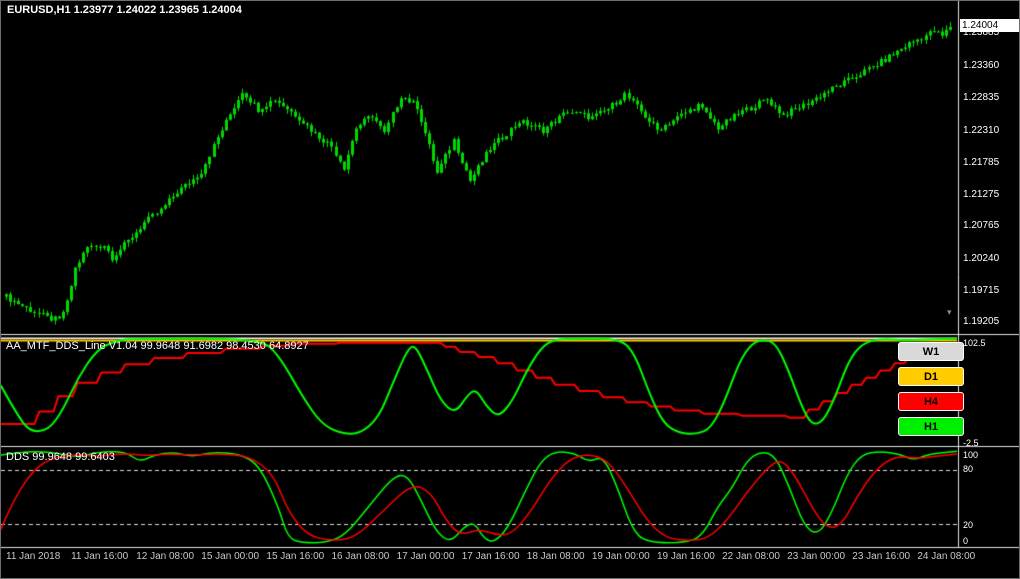 This screenshot has height=579, width=1020. Describe the element at coordinates (230, 556) in the screenshot. I see `time-axis-label: 15 Jan 00:00` at that location.